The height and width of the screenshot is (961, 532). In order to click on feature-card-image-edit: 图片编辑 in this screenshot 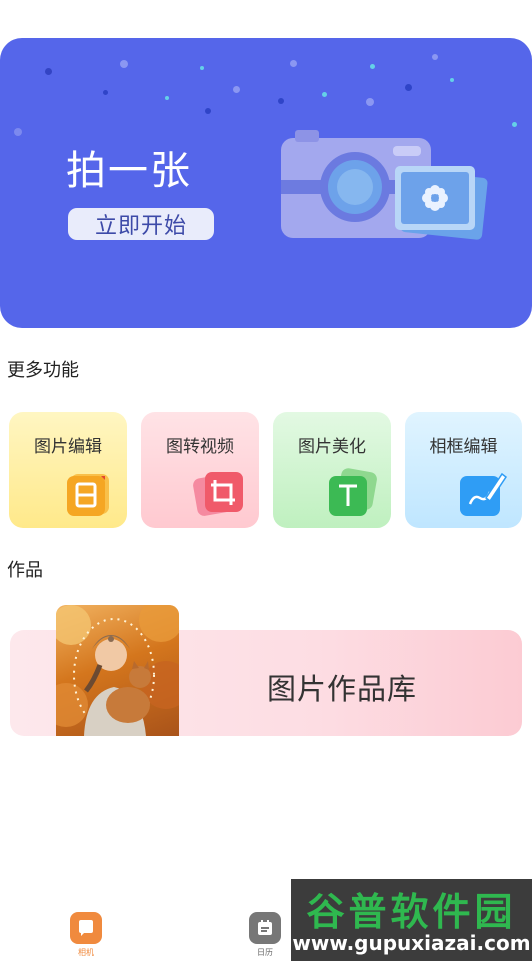, I will do `click(68, 470)`.